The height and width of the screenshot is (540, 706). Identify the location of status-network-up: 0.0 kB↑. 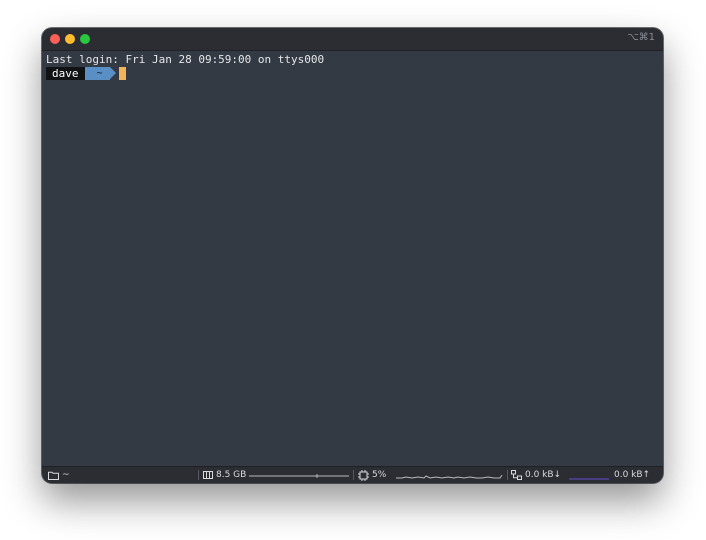
(632, 475).